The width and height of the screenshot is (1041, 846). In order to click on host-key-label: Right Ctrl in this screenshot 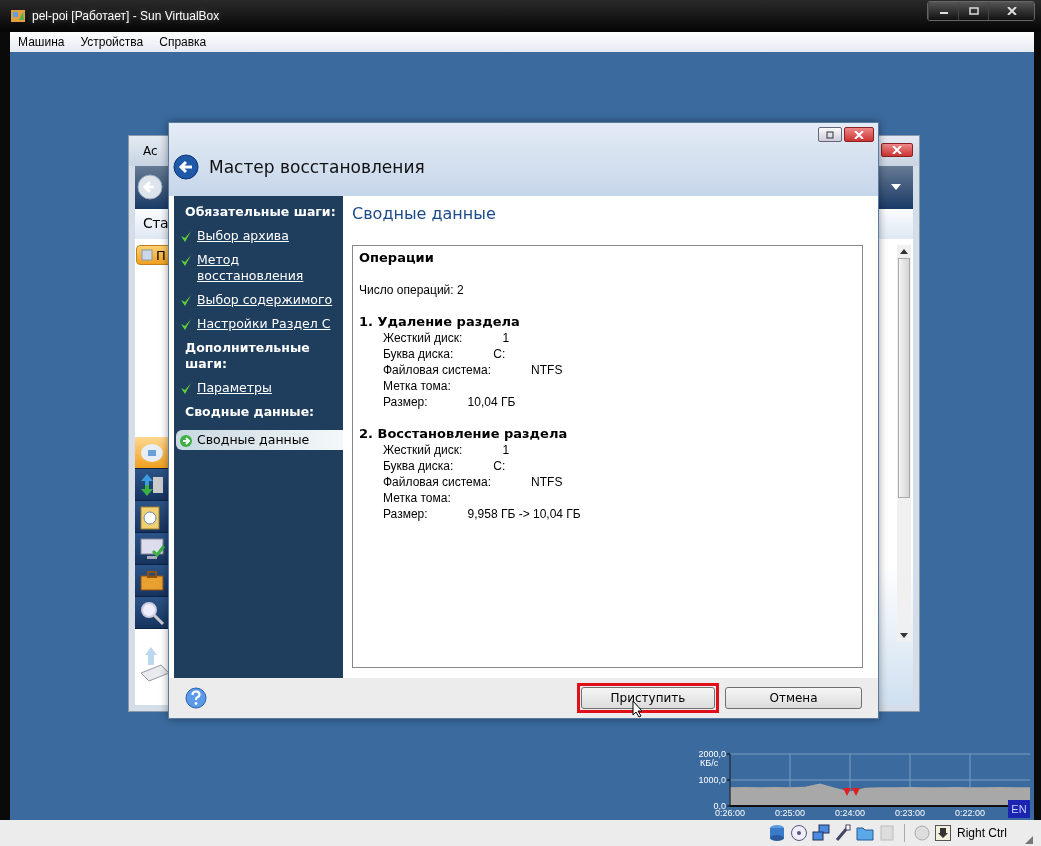, I will do `click(982, 833)`.